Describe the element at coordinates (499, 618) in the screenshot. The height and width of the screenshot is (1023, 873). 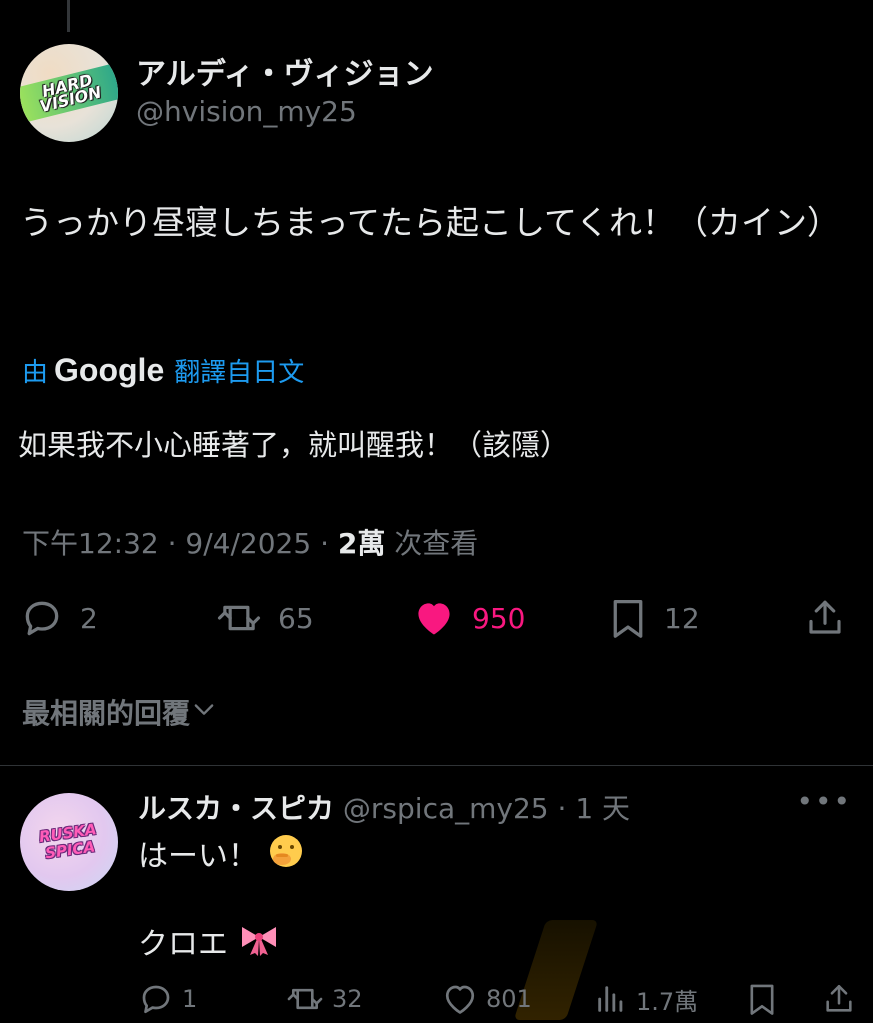
I see `like-count: 950` at that location.